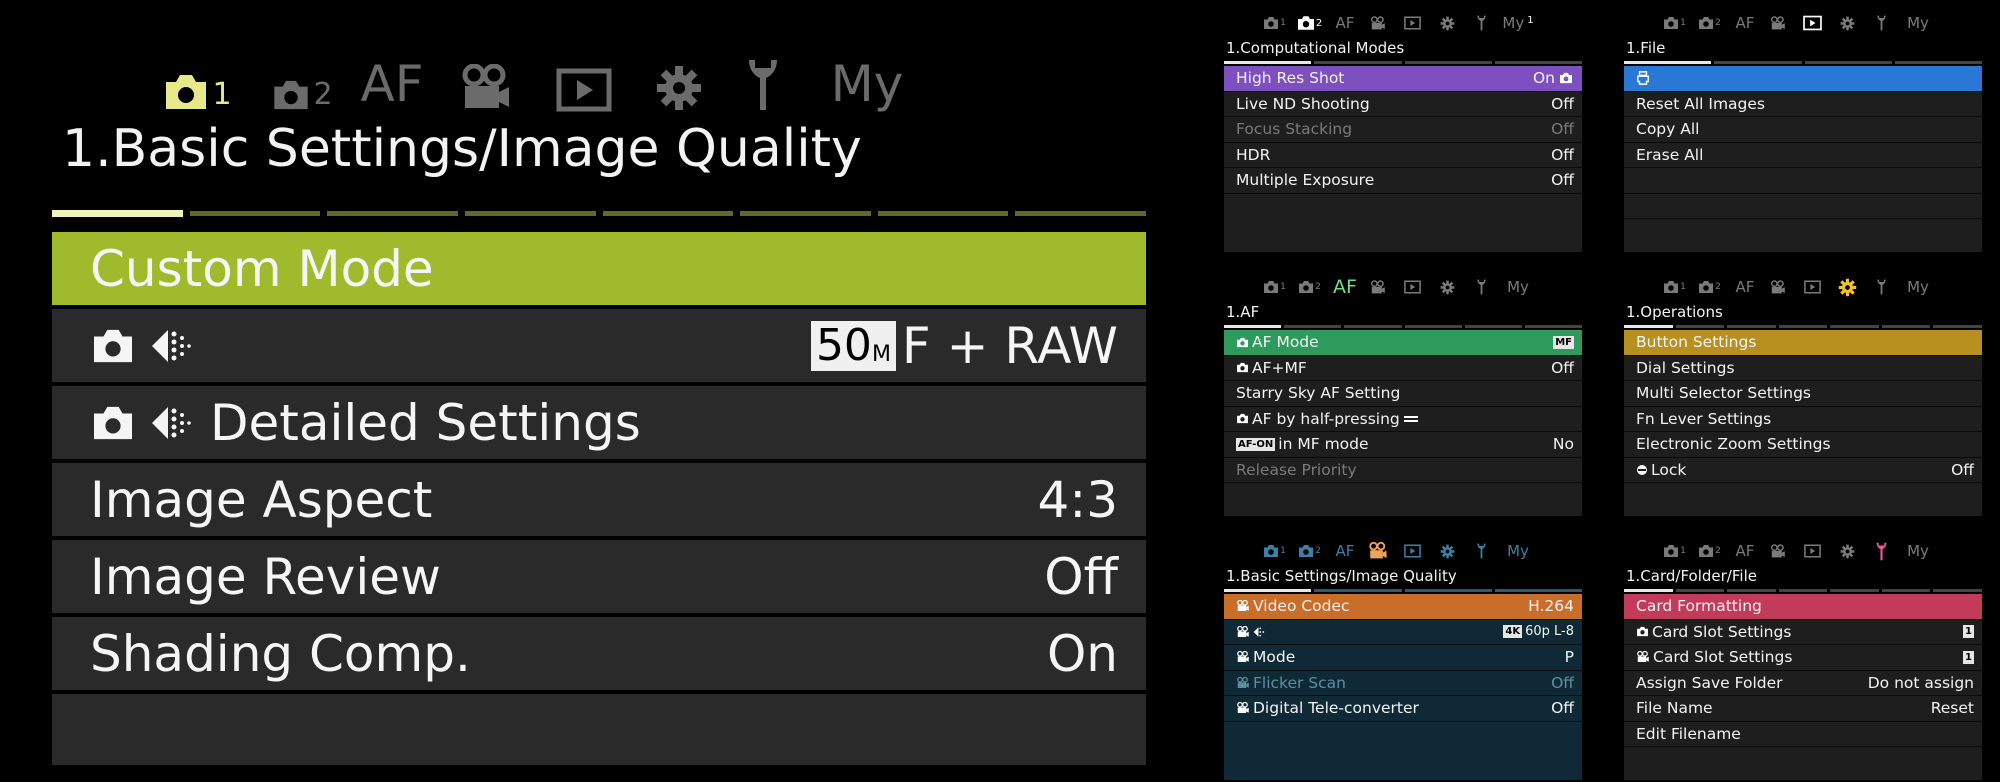 The width and height of the screenshot is (2000, 782). What do you see at coordinates (1803, 104) in the screenshot?
I see `menu-item-reset-all-images: Reset All Images` at bounding box center [1803, 104].